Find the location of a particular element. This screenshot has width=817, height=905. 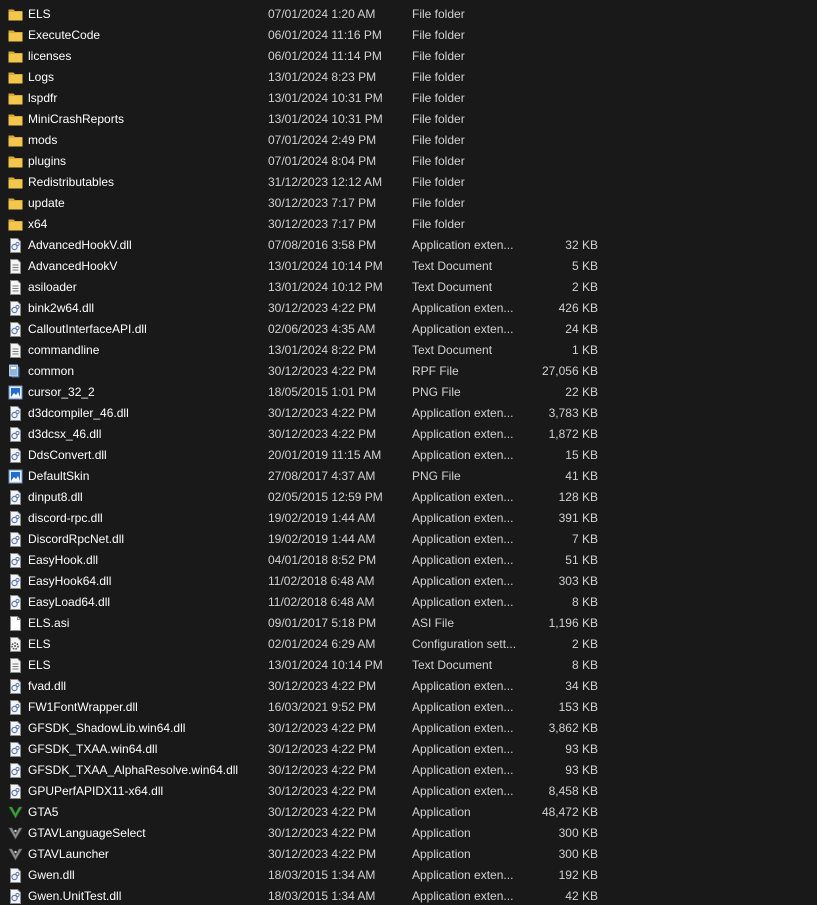

file-row: ELS 07/01/2024 1:20 AM File folder is located at coordinates (408, 14).